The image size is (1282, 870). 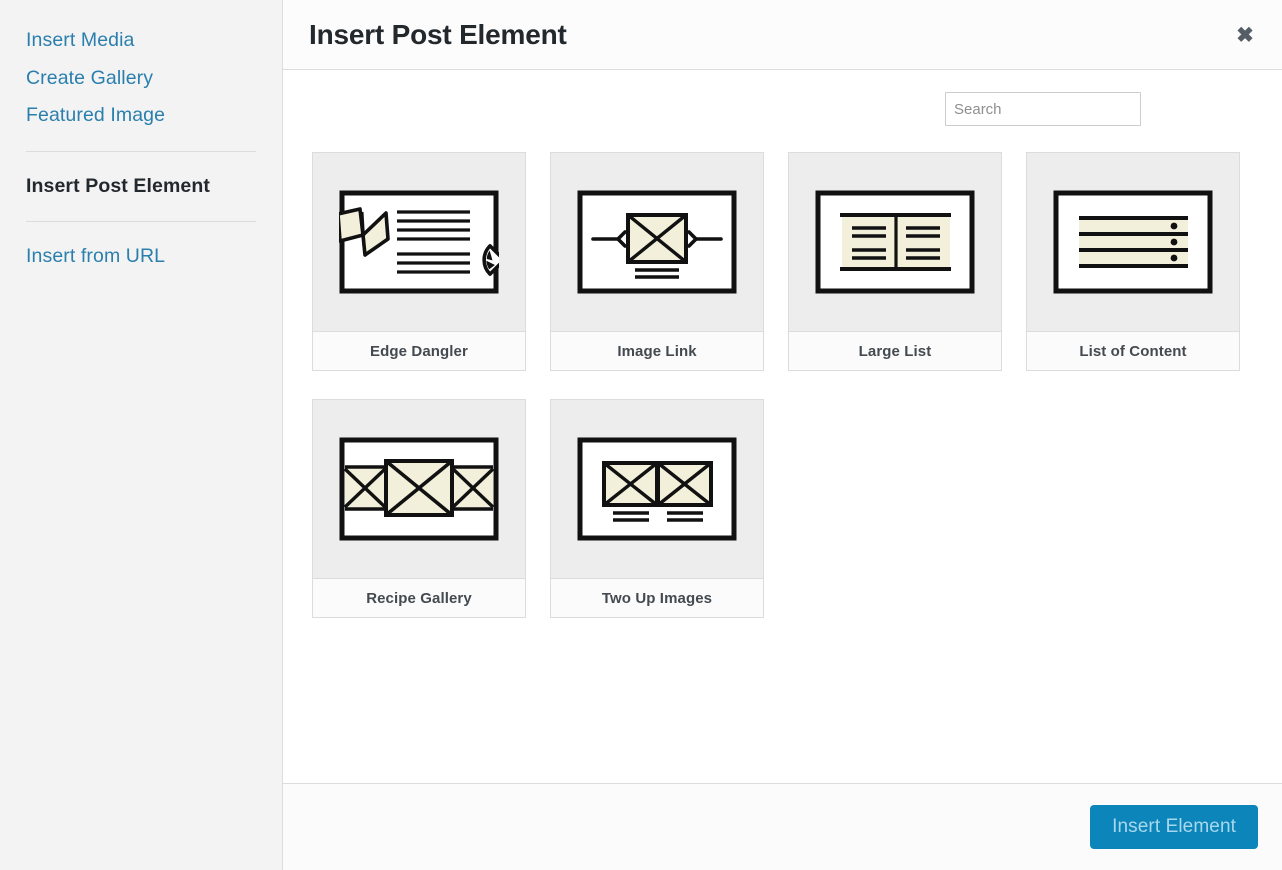 I want to click on list-of-content-icon, so click(x=1133, y=242).